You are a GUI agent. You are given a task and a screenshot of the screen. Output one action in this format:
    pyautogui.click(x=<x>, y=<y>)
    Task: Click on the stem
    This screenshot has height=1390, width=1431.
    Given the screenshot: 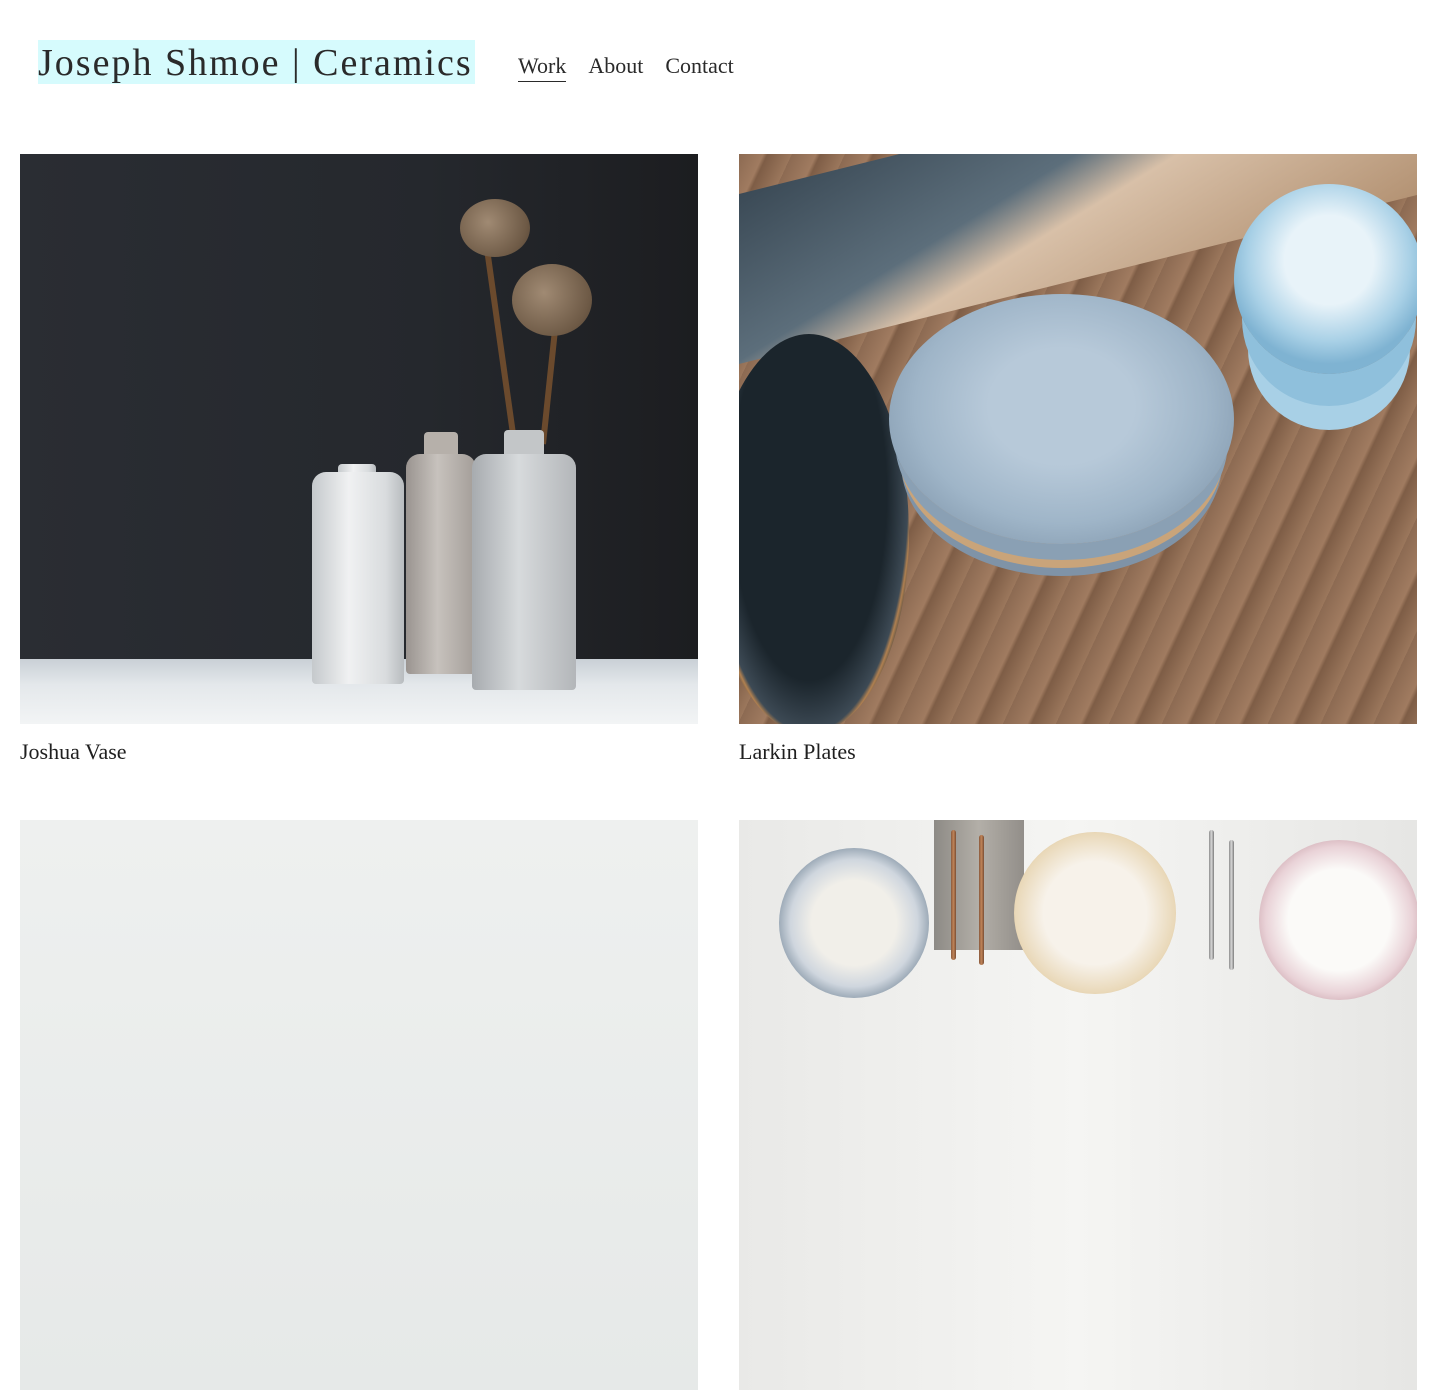 What is the action you would take?
    pyautogui.click(x=499, y=340)
    